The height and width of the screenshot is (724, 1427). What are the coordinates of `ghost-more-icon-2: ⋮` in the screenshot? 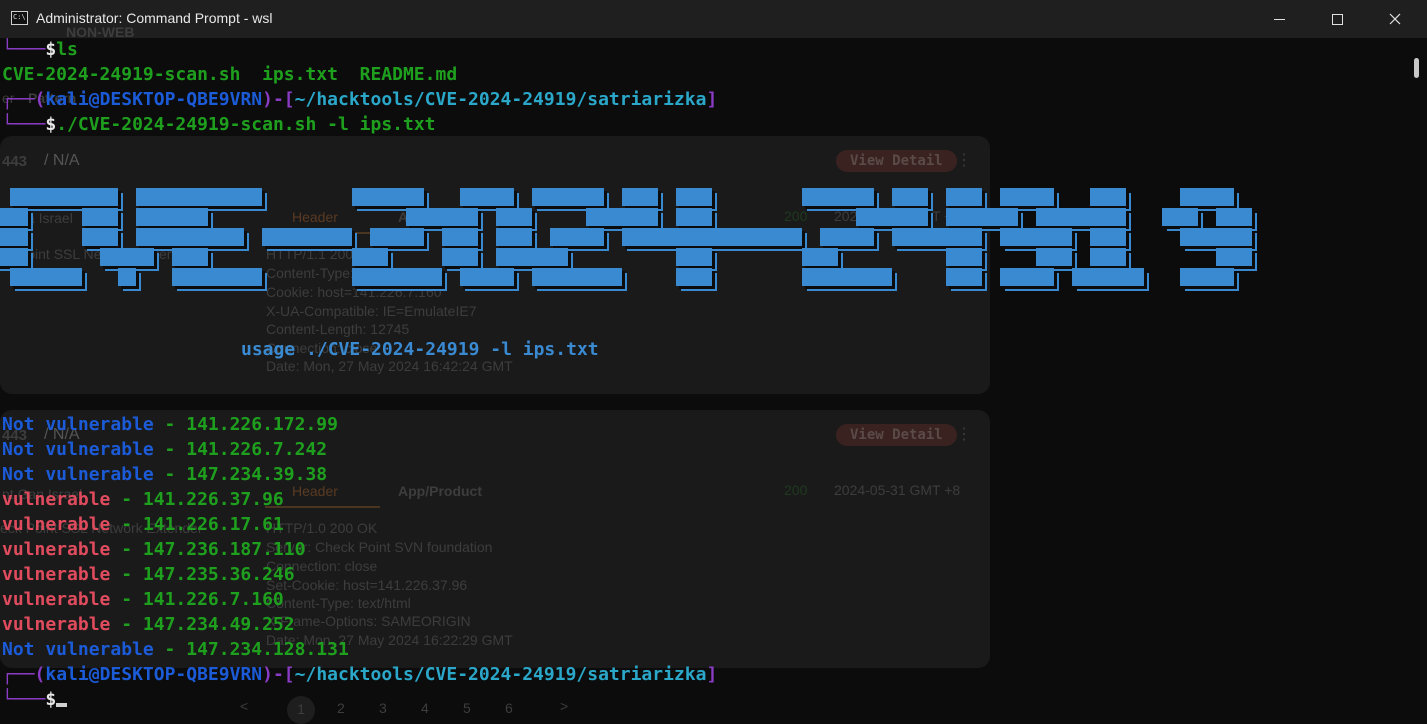 It's located at (964, 434).